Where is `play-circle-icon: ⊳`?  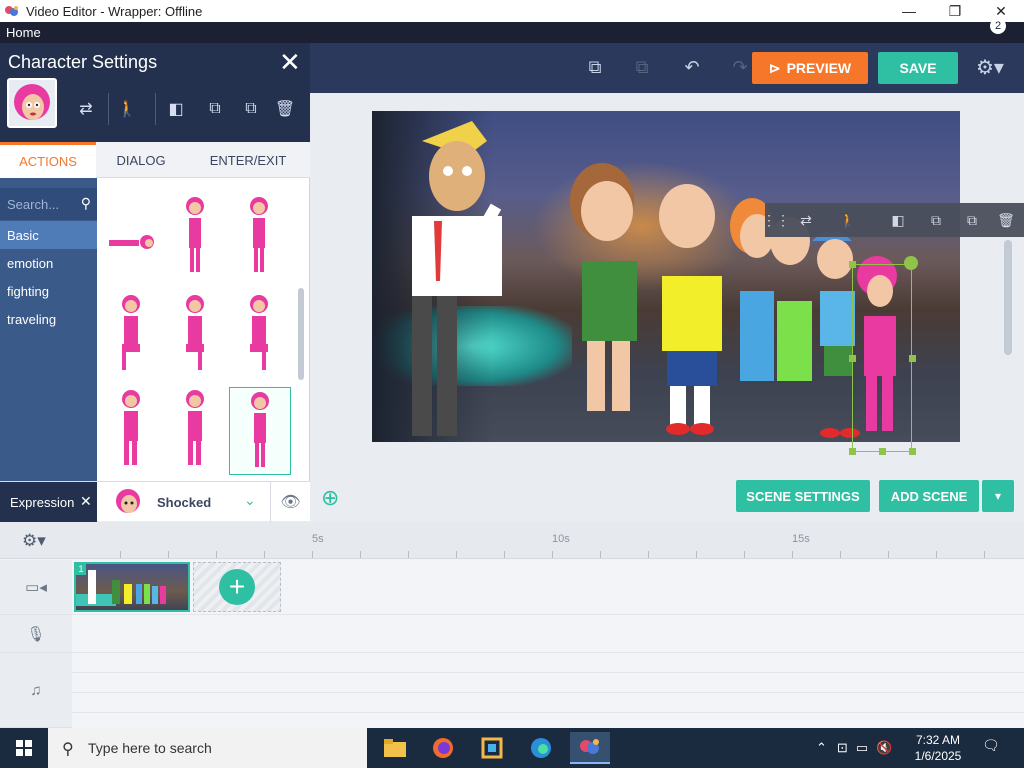 play-circle-icon: ⊳ is located at coordinates (774, 67).